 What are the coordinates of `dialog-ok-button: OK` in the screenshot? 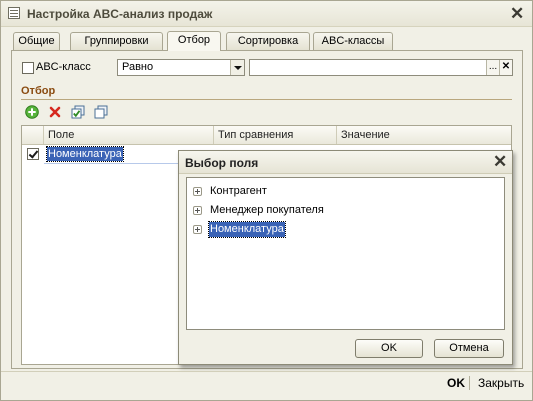 It's located at (389, 348).